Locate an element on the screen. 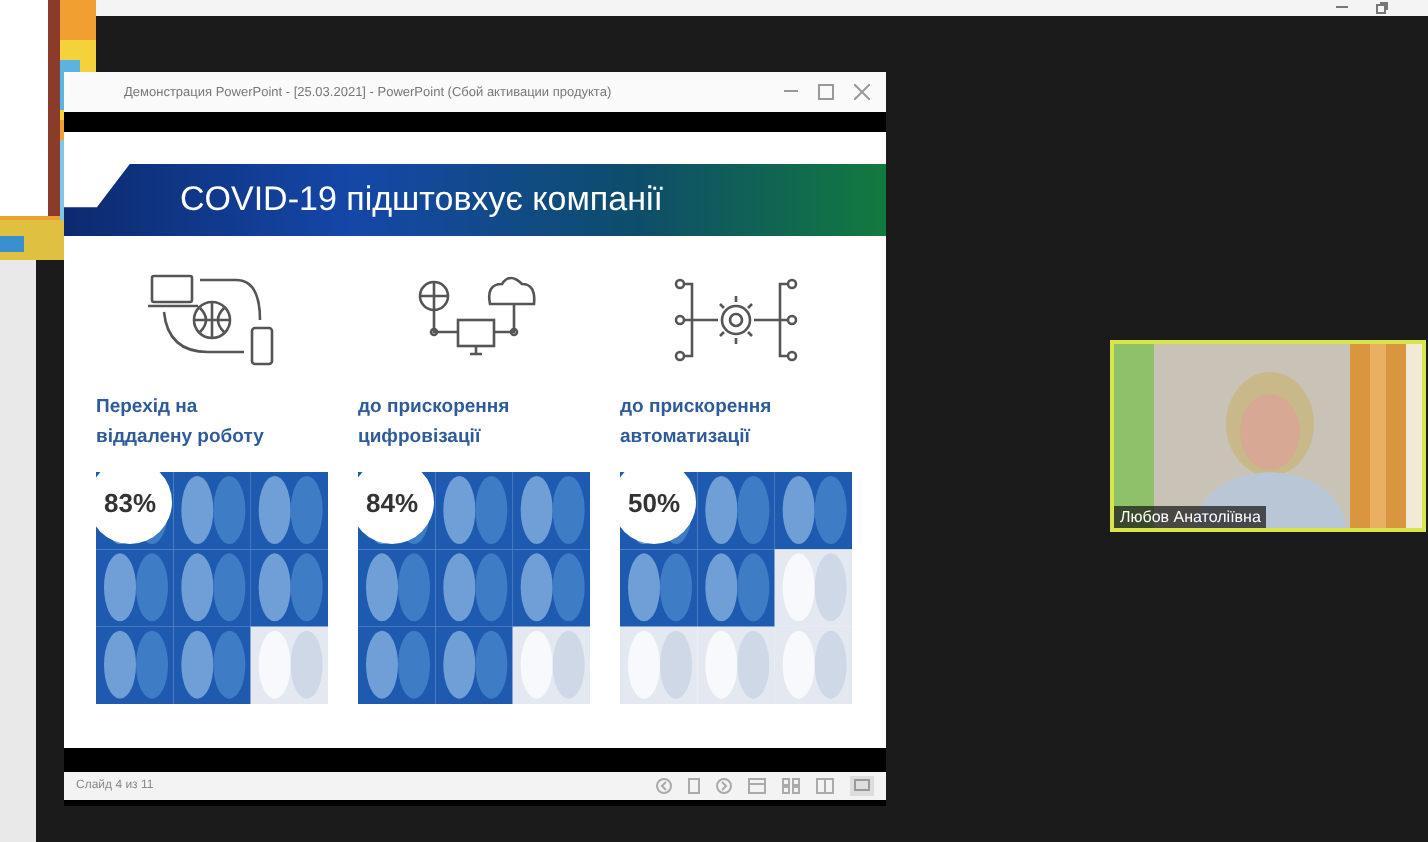 The width and height of the screenshot is (1428, 842). column-label: до прискорення автоматизації is located at coordinates (697, 423).